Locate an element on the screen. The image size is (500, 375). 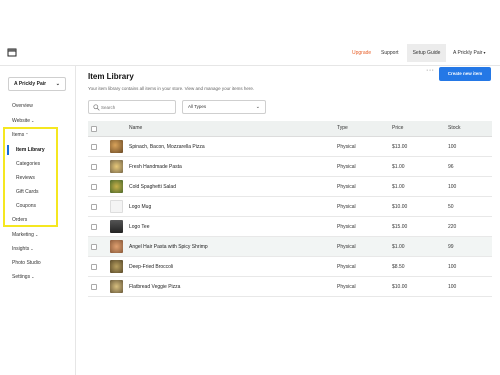
search-box is located at coordinates (132, 107).